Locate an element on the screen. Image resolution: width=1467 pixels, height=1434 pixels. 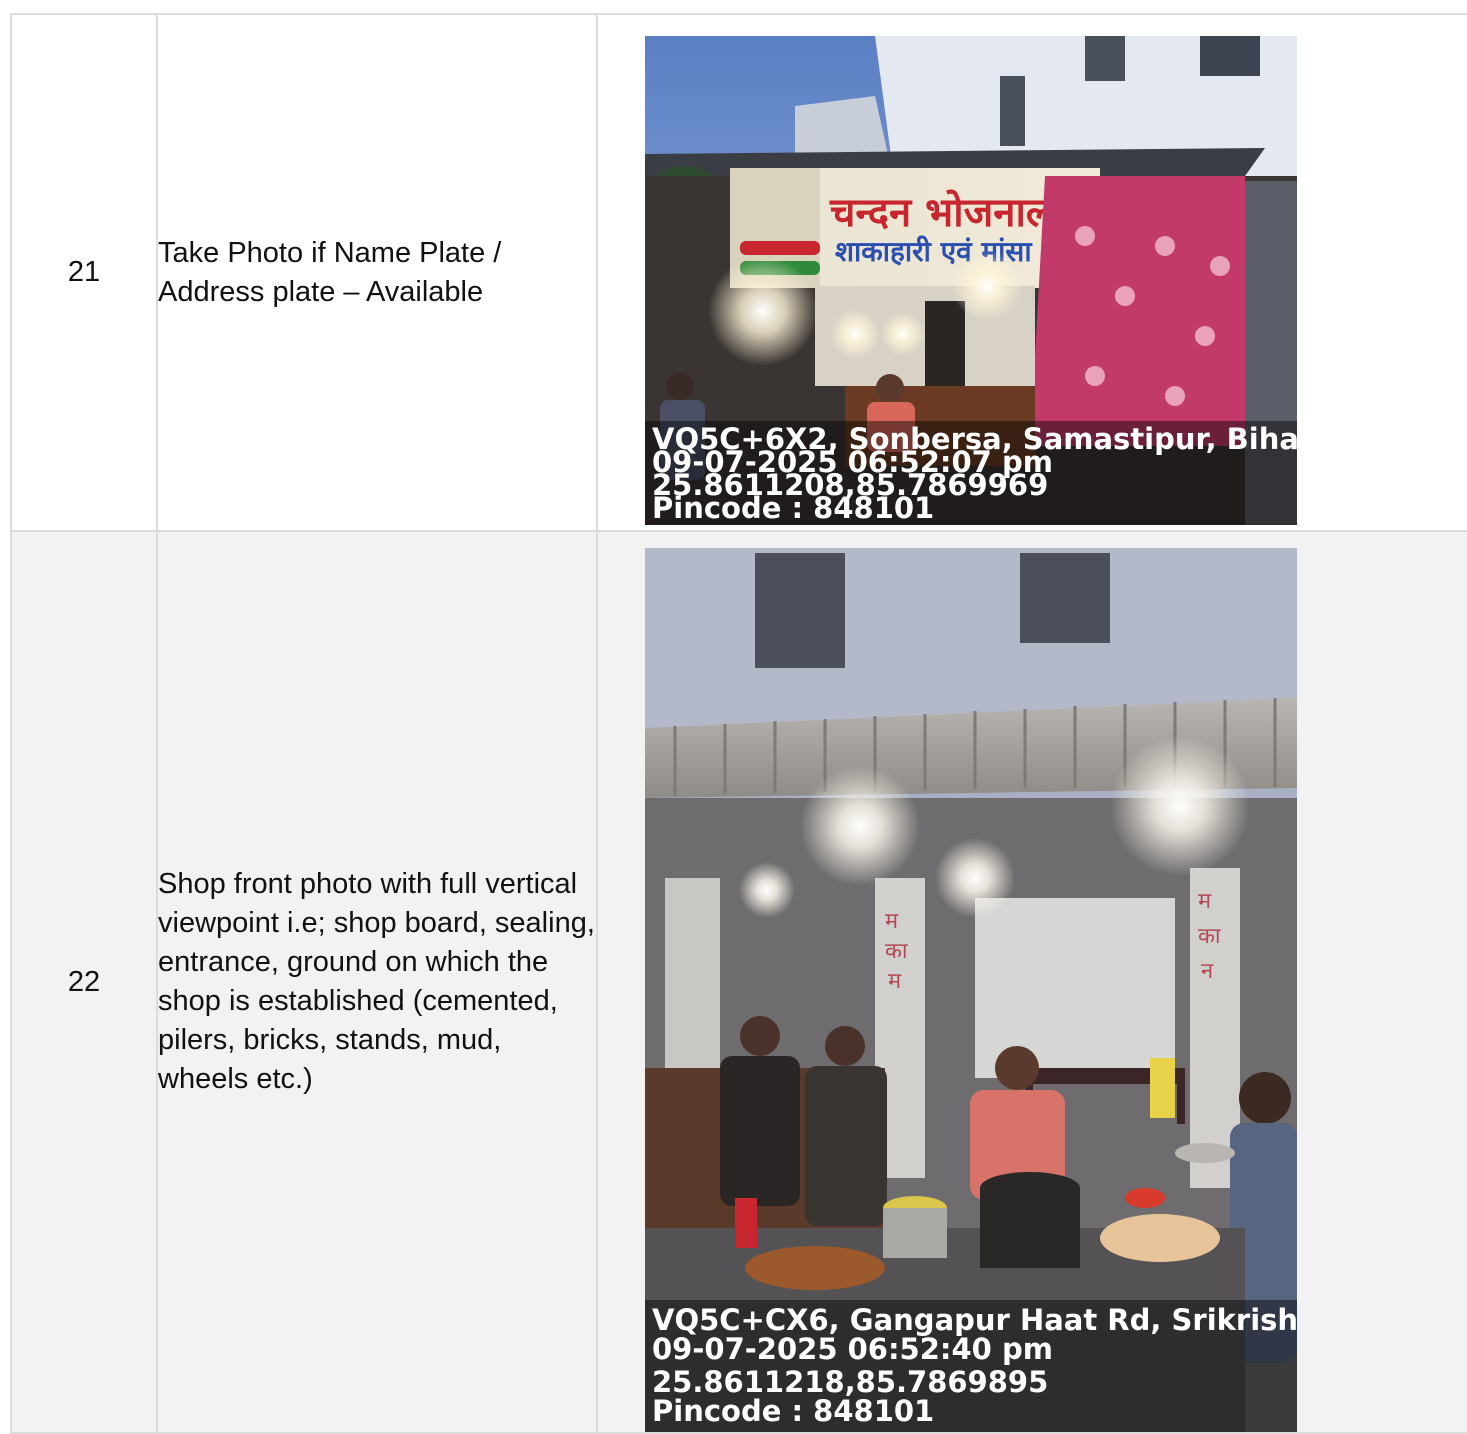
stamp-datetime: 09-07-2025 06:52:40 pm is located at coordinates (852, 1349).